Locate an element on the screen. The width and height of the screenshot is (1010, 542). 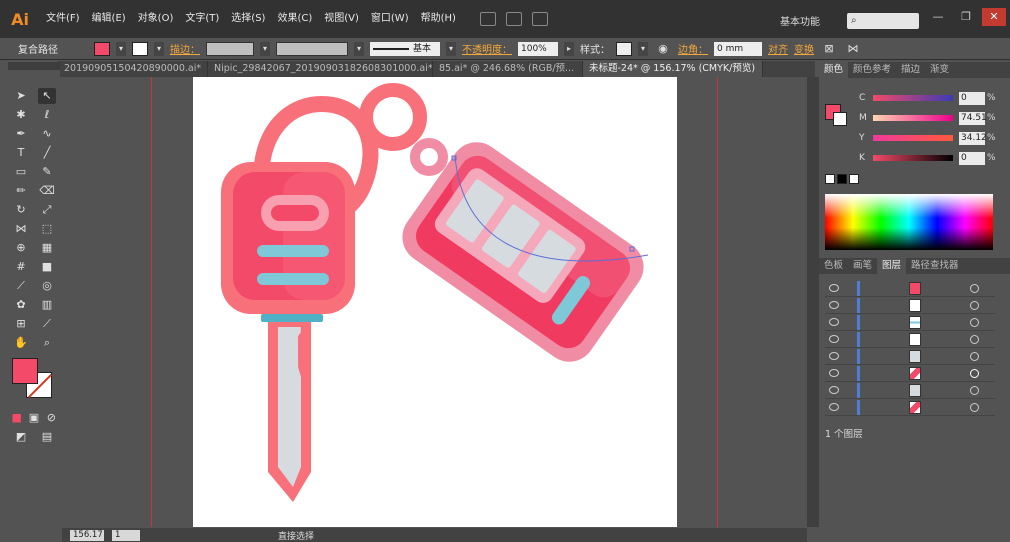
recolor-icon: ◉ is located at coordinates (663, 49).